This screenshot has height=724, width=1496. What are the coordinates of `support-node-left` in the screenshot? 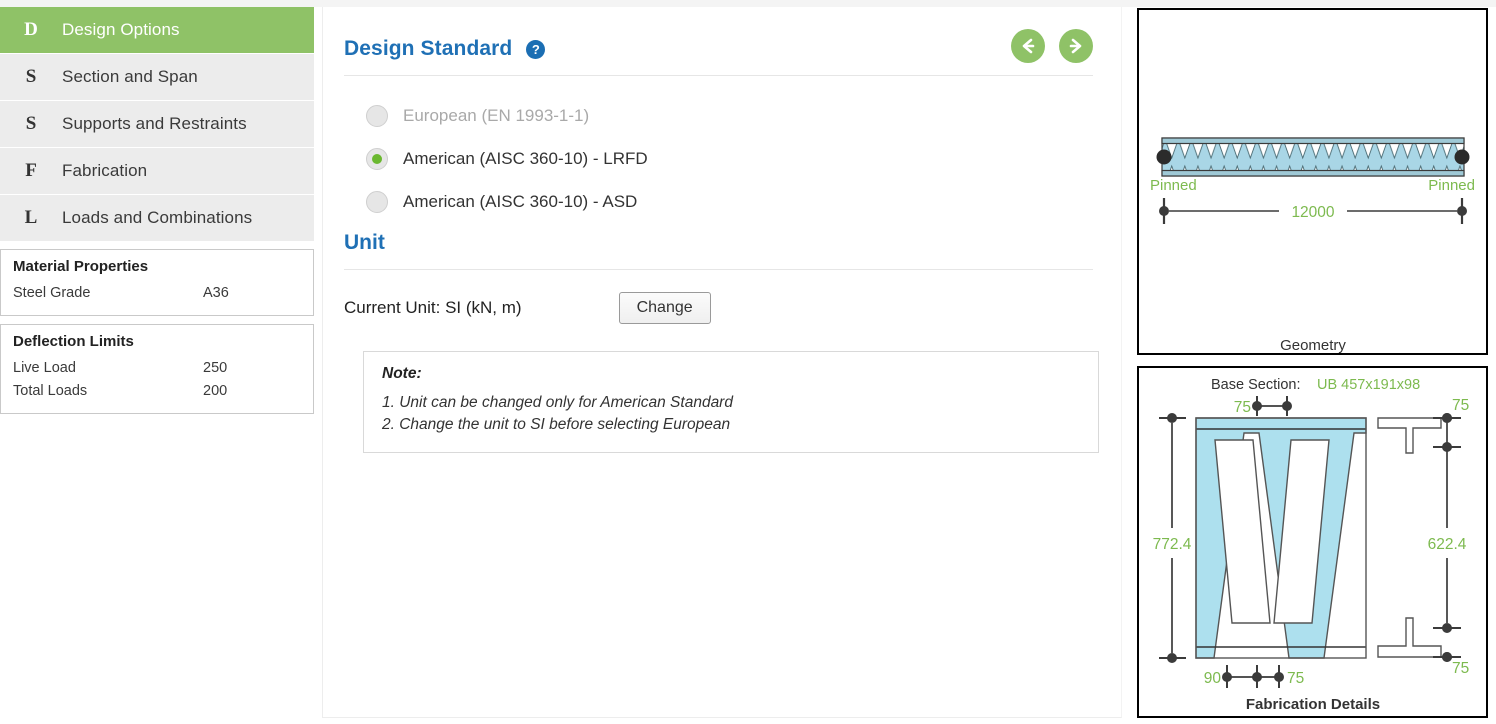 It's located at (1164, 157).